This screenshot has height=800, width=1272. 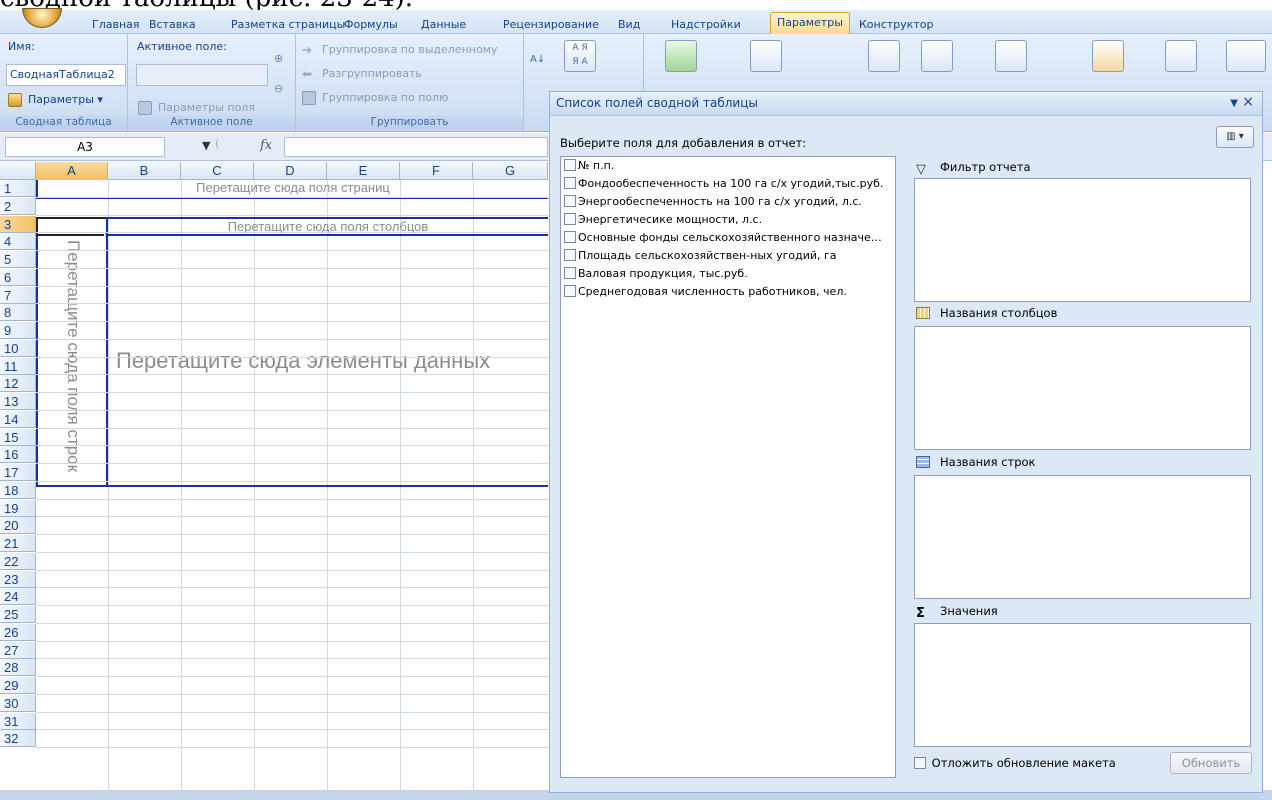 I want to click on column-header: E, so click(x=363, y=171).